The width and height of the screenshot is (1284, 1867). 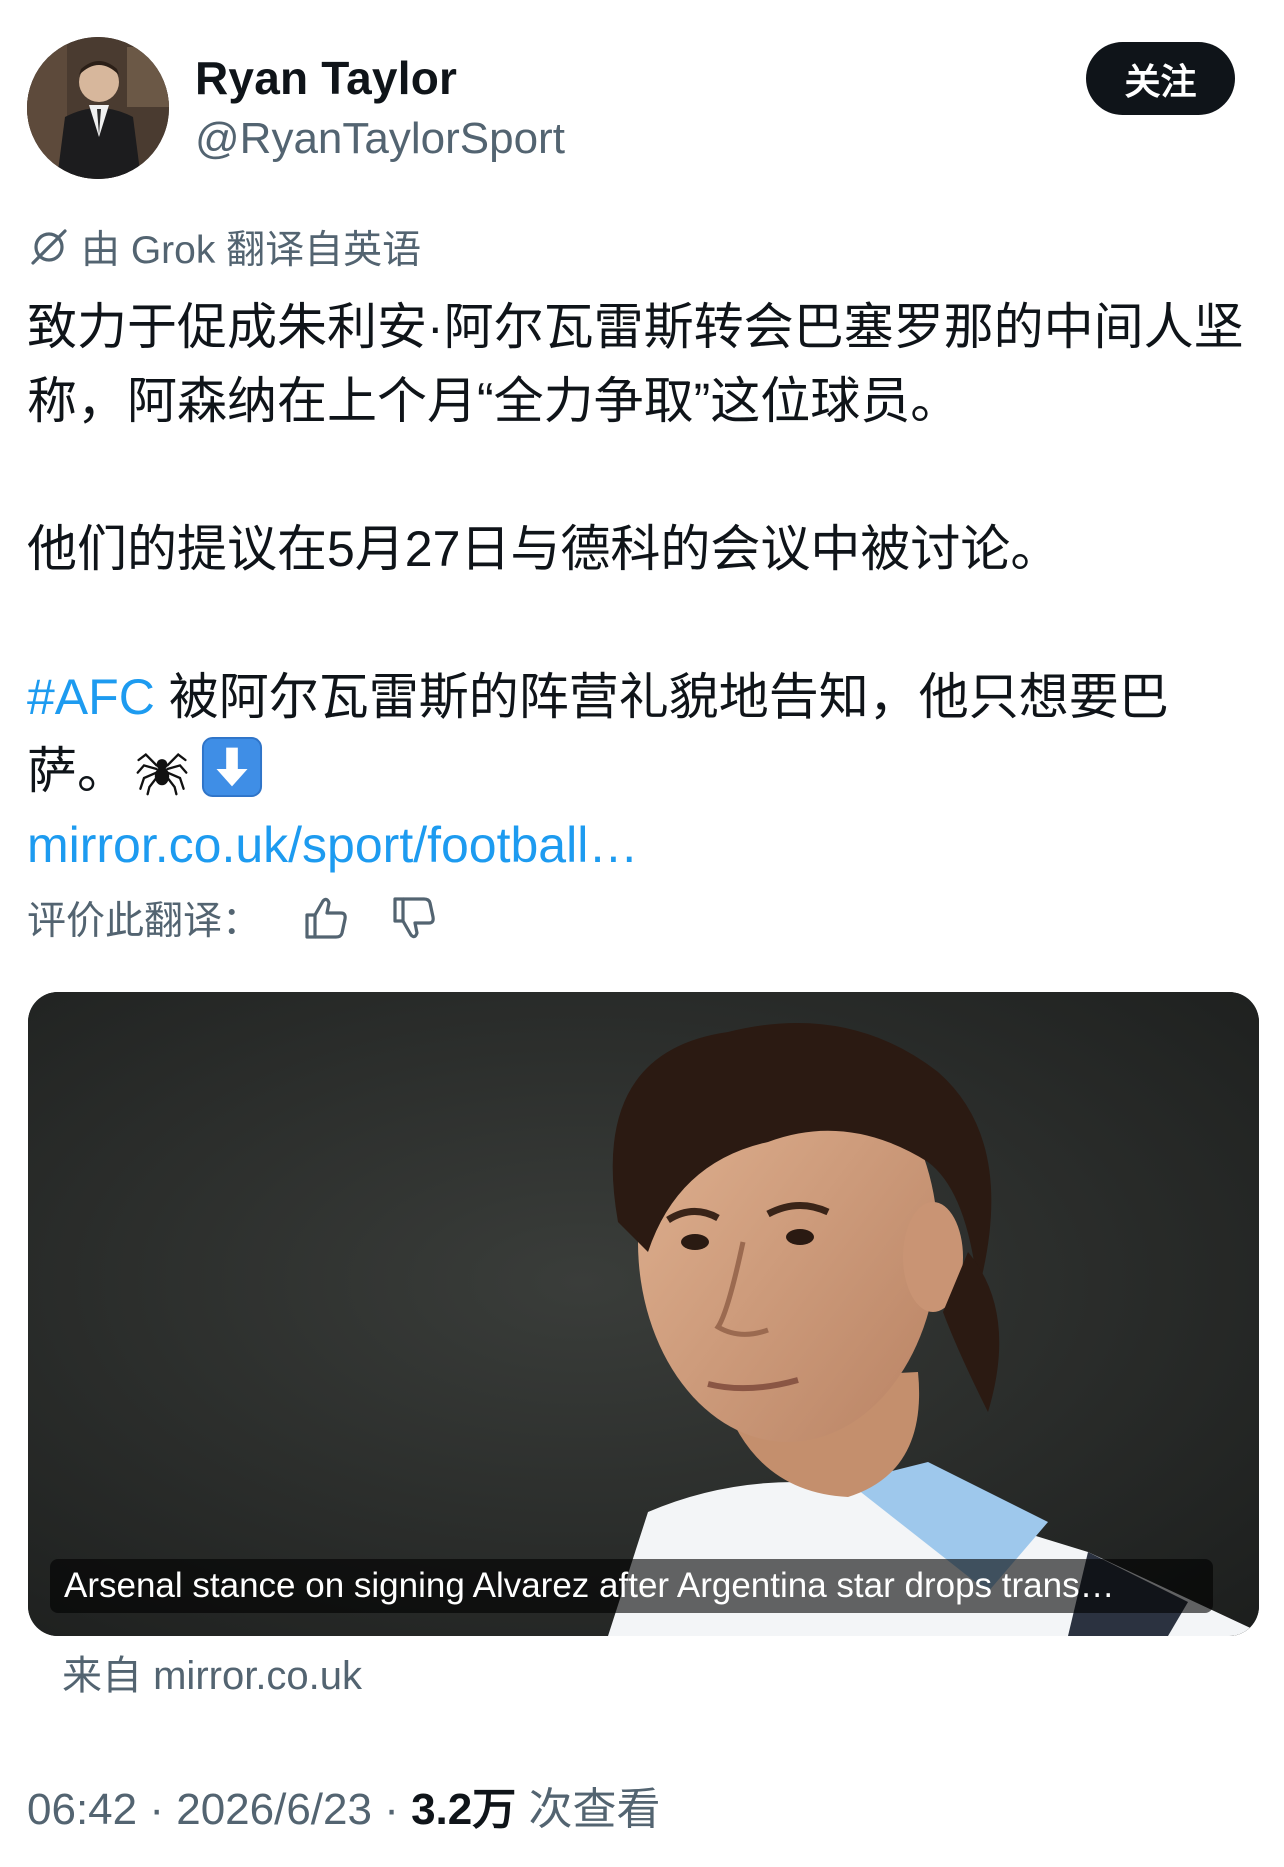 What do you see at coordinates (91, 697) in the screenshot?
I see `hashtag-link: #AFC` at bounding box center [91, 697].